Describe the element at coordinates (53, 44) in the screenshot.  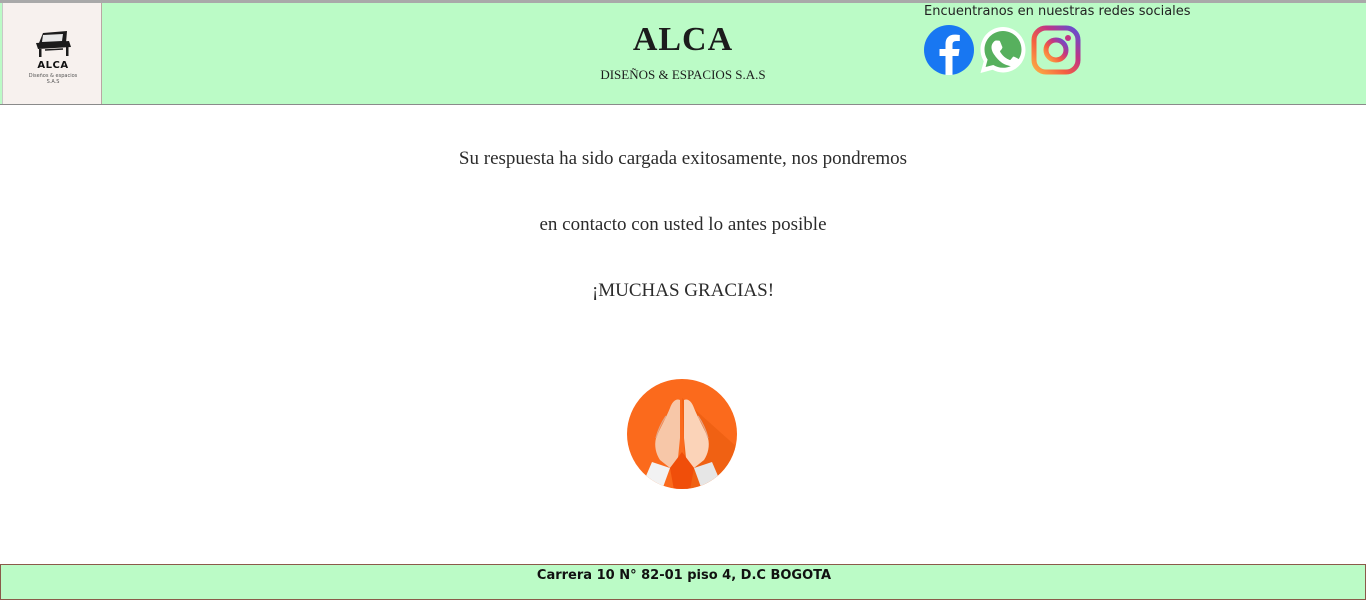
I see `chair-logo-icon` at that location.